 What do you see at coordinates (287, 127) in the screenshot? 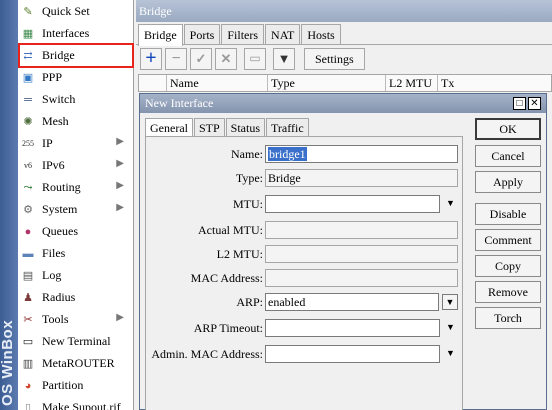
I see `tab-traffic: Traffic` at bounding box center [287, 127].